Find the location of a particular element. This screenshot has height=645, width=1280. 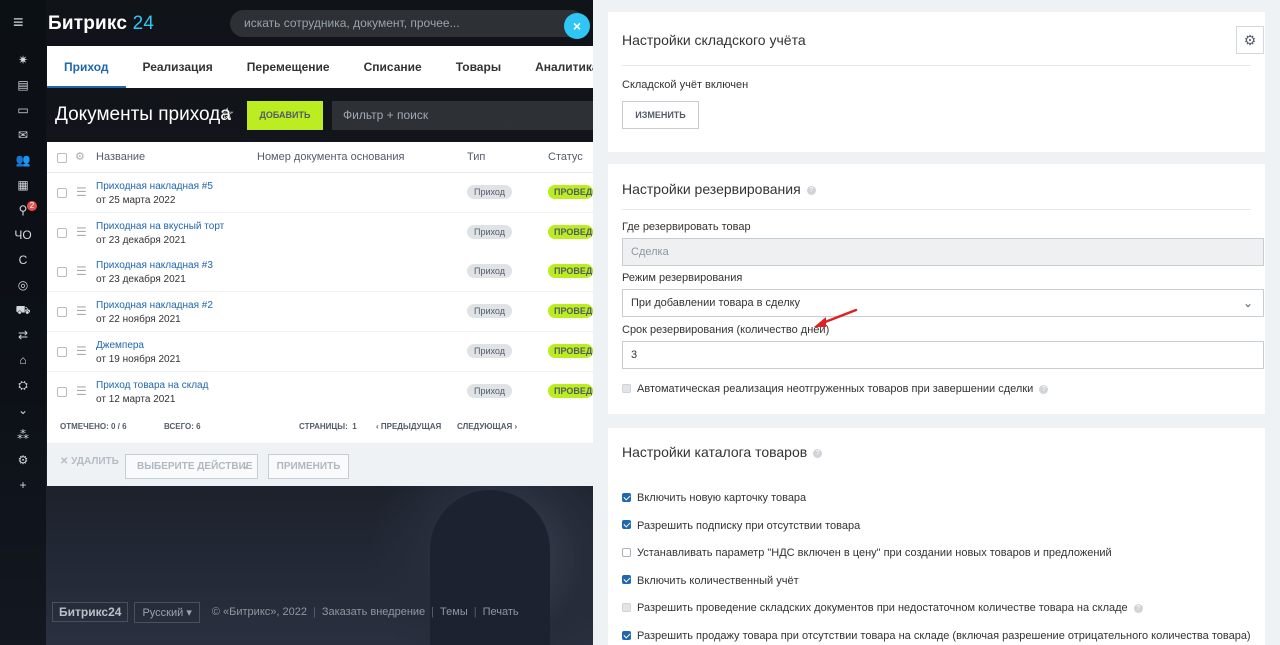

next-page-link: СЛЕДУЮЩАЯ › is located at coordinates (487, 426).